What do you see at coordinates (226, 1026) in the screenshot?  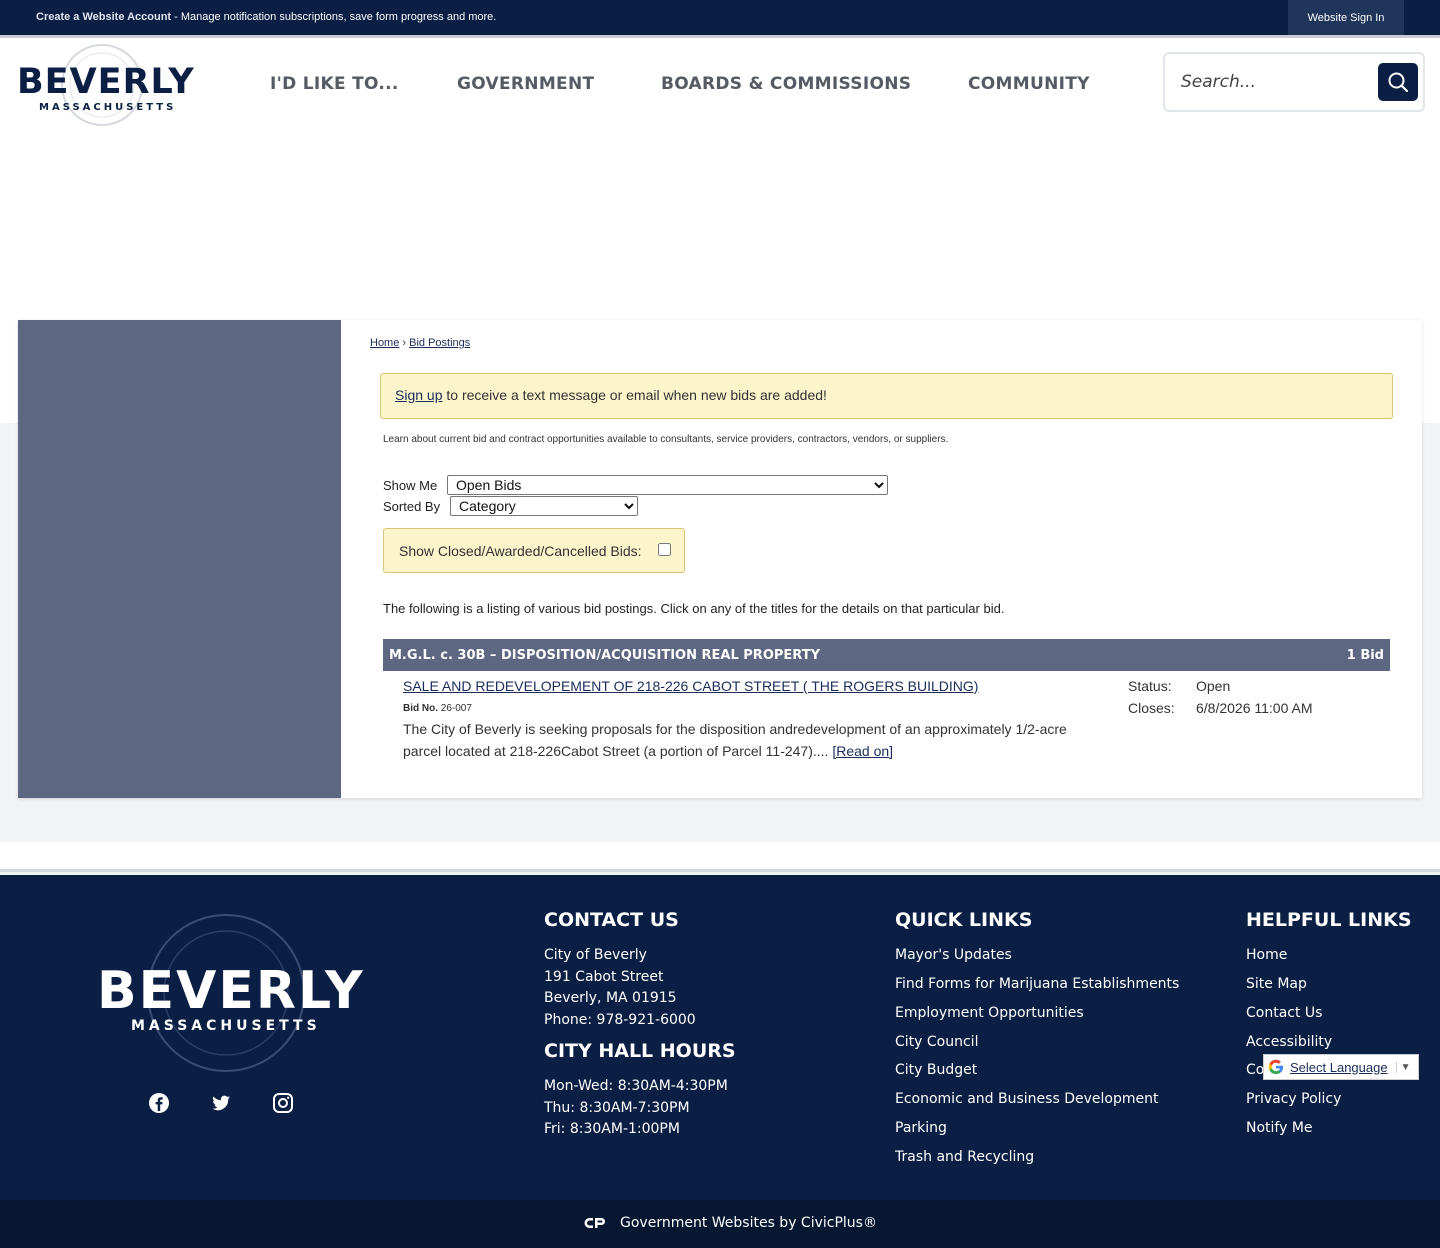 I see `footer-logo-subtitle: MASSACHUSETTS` at bounding box center [226, 1026].